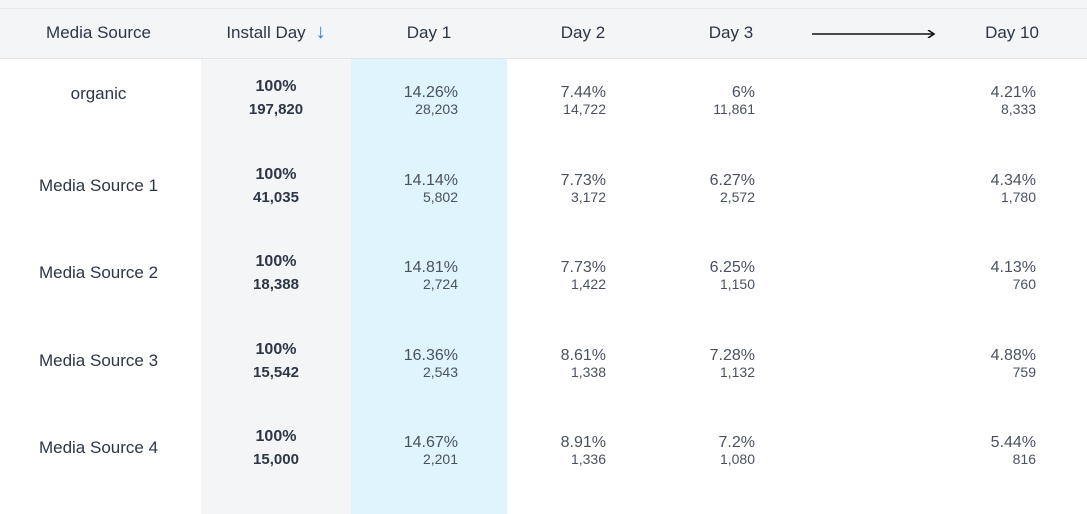  Describe the element at coordinates (543, 4) in the screenshot. I see `top-band` at that location.